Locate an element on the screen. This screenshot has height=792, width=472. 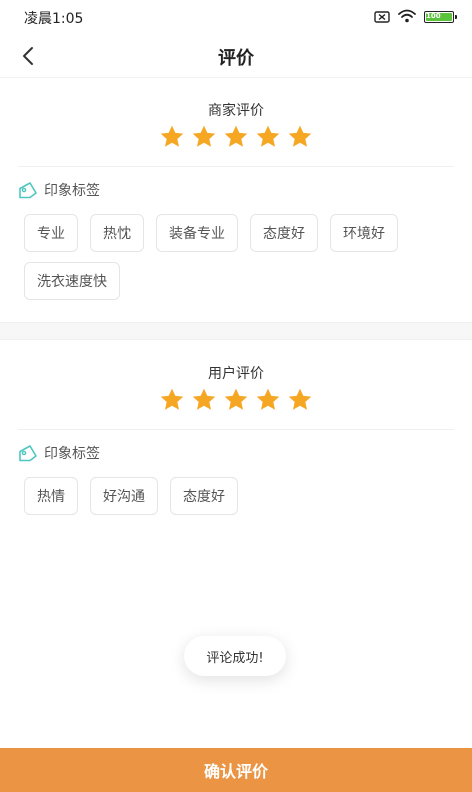
user-review-title: 用户评价 is located at coordinates (236, 374).